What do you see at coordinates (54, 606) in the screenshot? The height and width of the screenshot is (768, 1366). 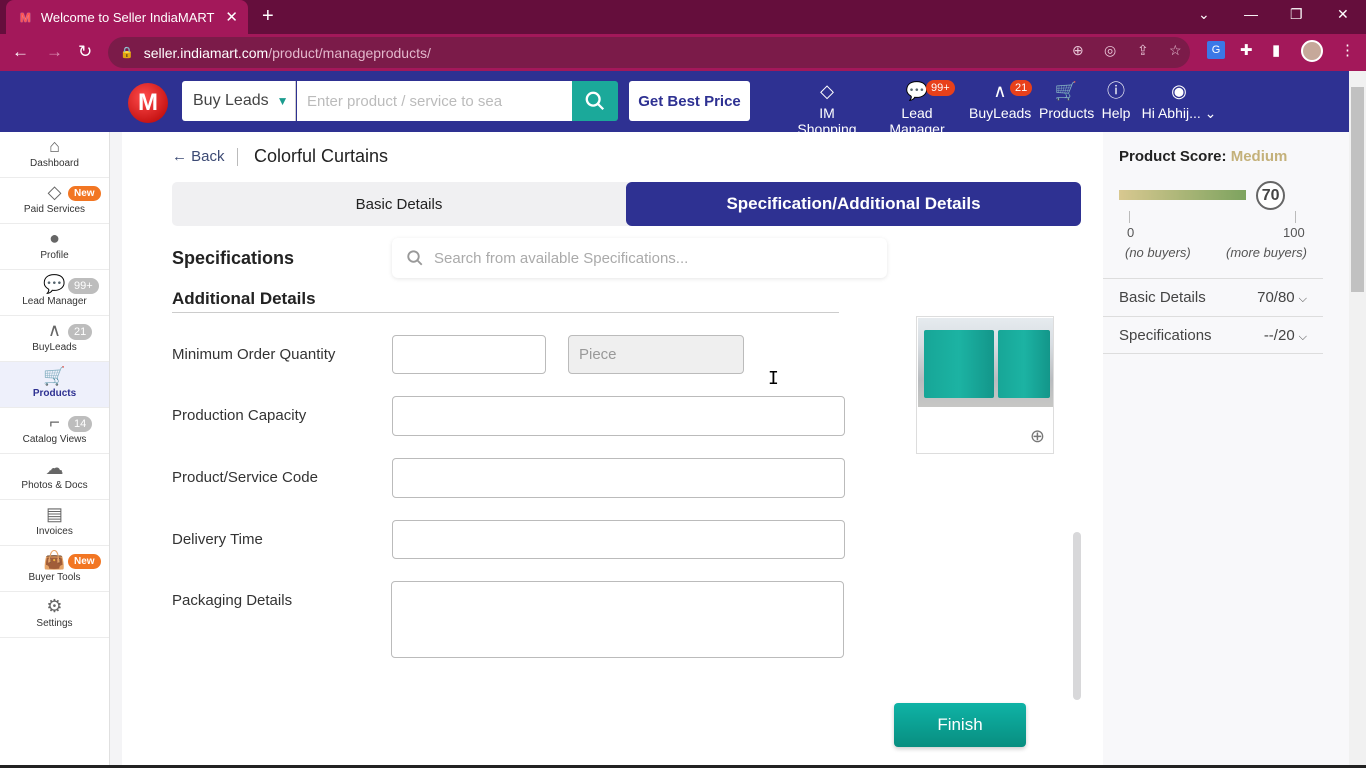 I see `gear-icon: ⚙` at bounding box center [54, 606].